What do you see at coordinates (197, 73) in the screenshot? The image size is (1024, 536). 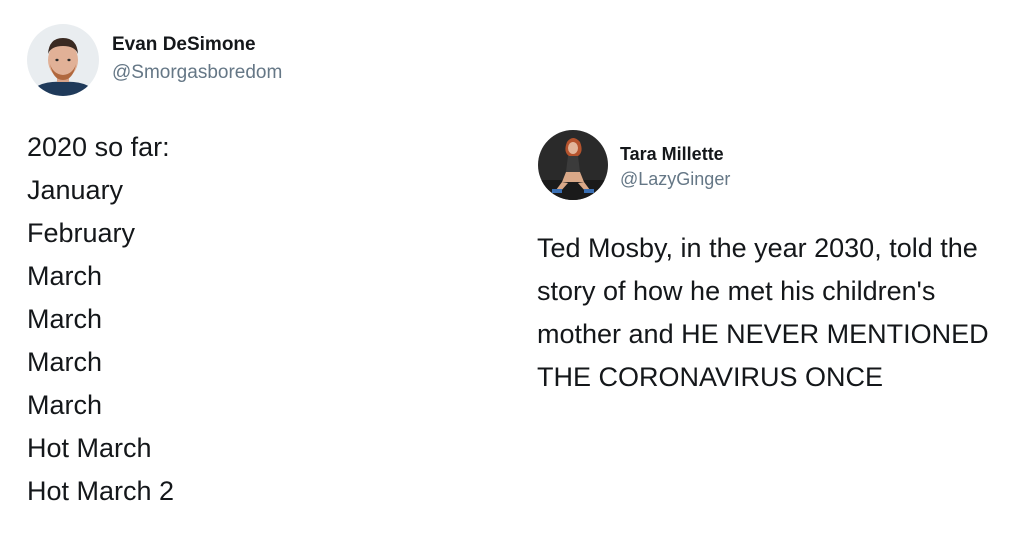 I see `author-handle: @Smorgasboredom` at bounding box center [197, 73].